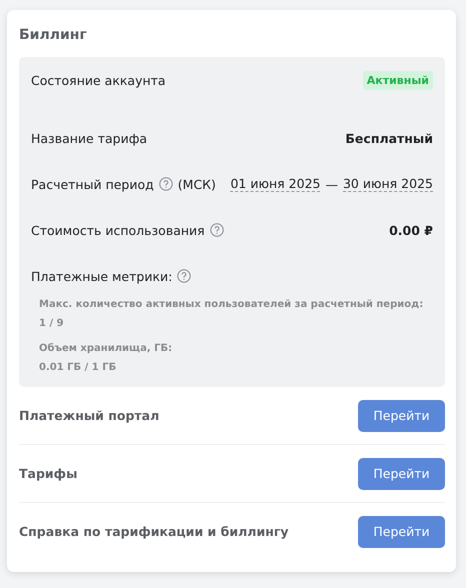 The height and width of the screenshot is (588, 466). Describe the element at coordinates (89, 415) in the screenshot. I see `link-label: Платежный портал` at that location.